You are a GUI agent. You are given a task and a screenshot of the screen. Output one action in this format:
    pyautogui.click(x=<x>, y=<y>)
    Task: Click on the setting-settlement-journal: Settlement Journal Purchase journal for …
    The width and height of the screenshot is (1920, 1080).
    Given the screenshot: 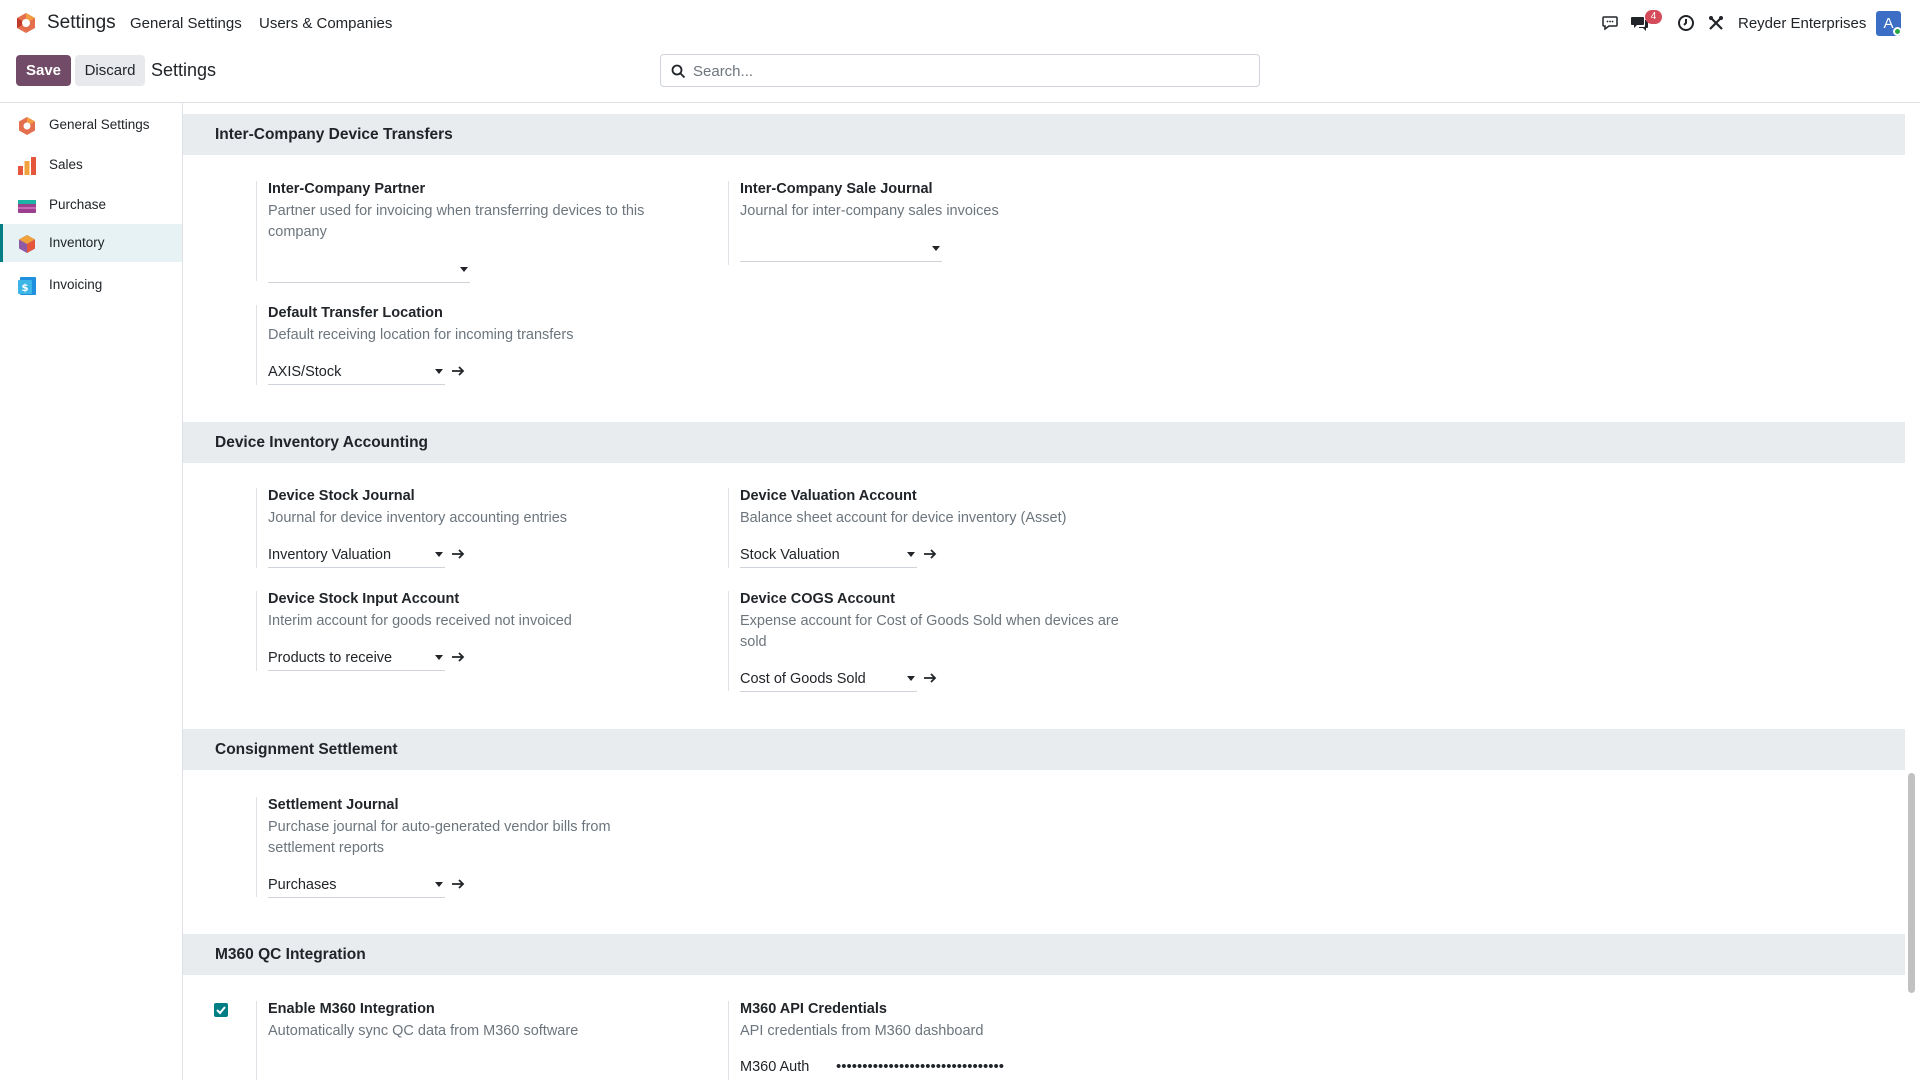 What is the action you would take?
    pyautogui.click(x=486, y=849)
    